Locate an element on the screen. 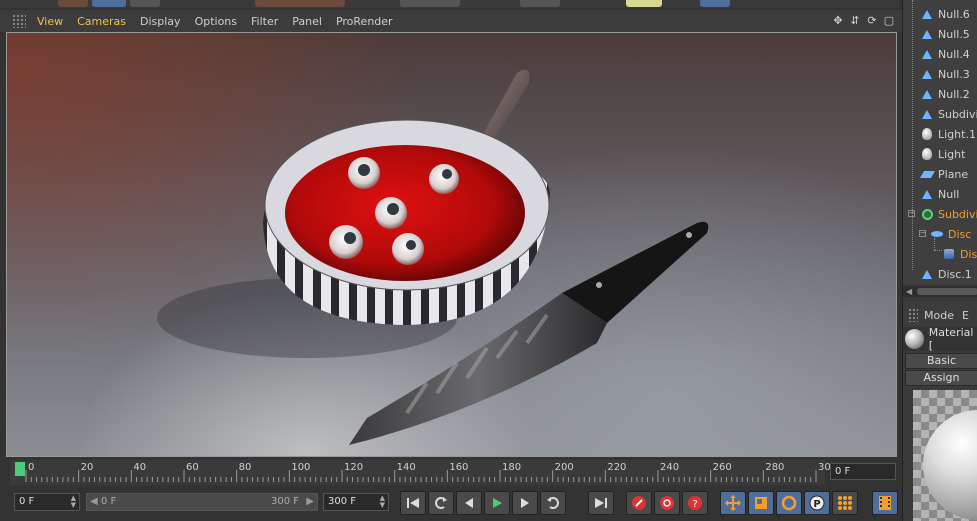 The image size is (977, 521). material-ball-icon is located at coordinates (914, 339).